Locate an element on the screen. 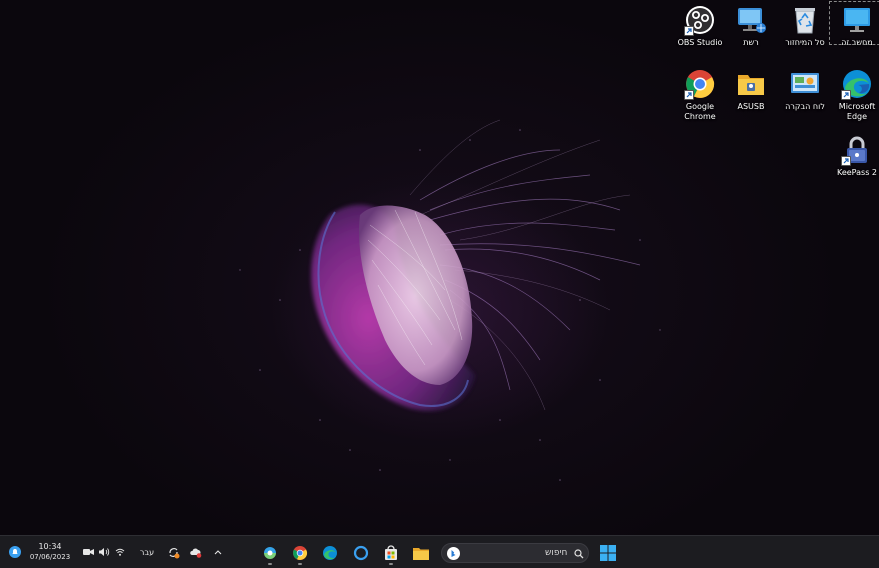 The height and width of the screenshot is (568, 879). network-icon is located at coordinates (751, 20).